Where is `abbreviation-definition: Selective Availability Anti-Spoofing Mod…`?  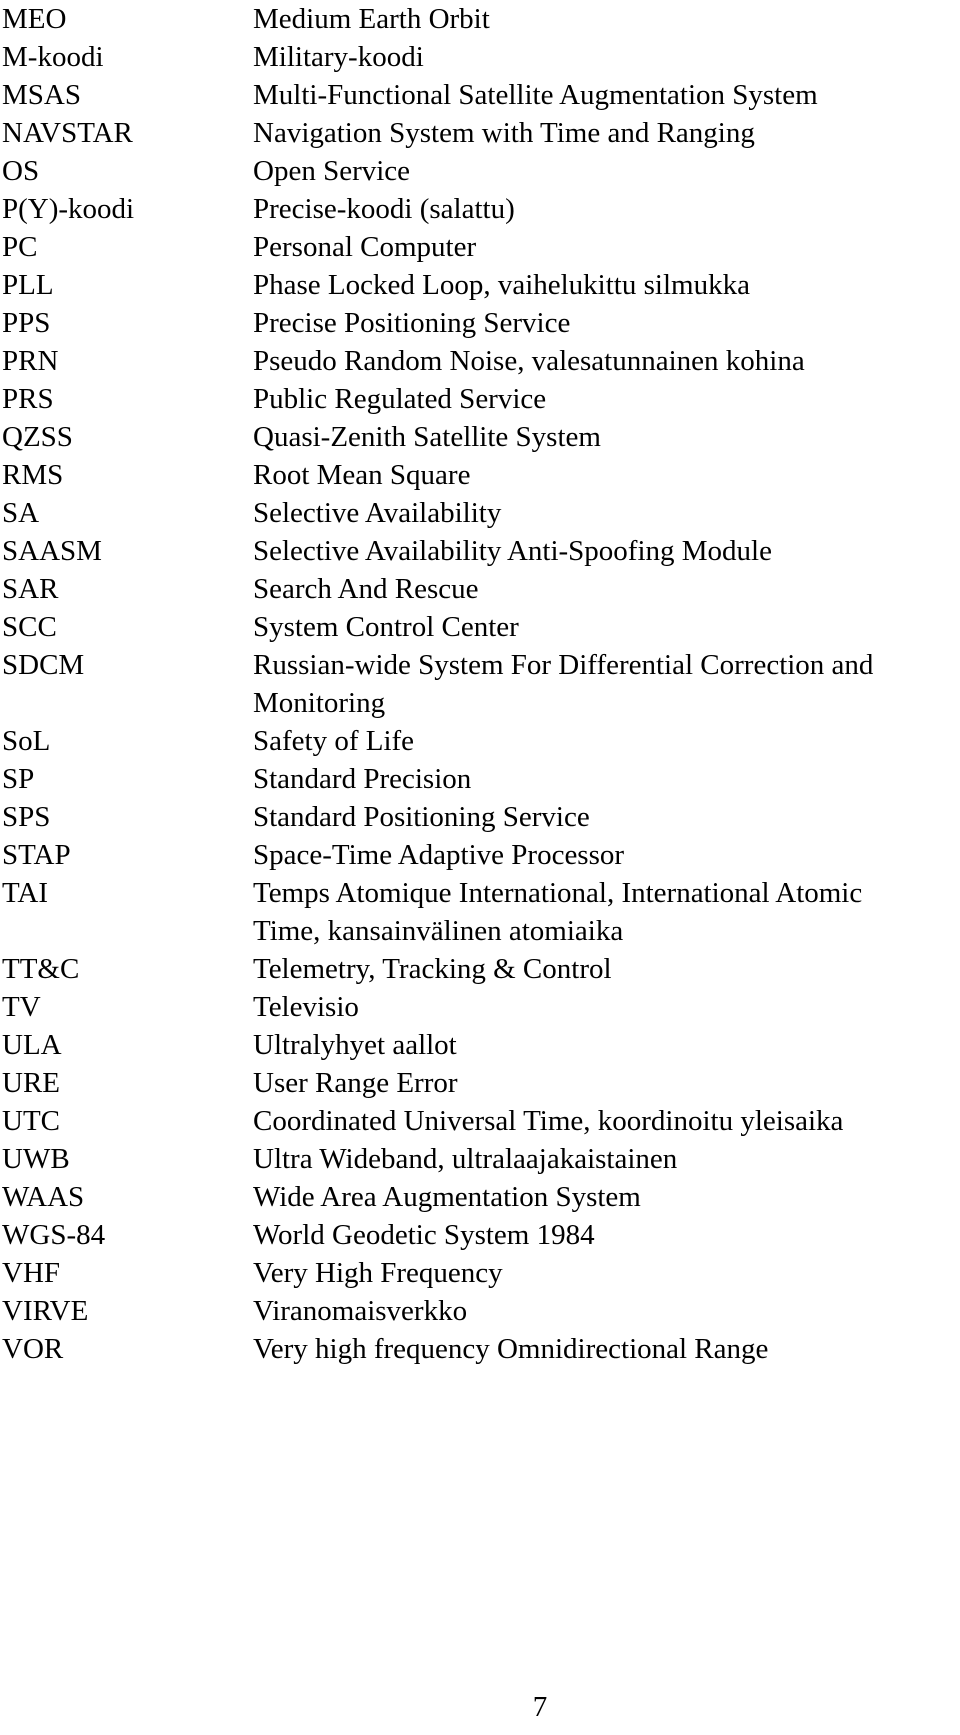 abbreviation-definition: Selective Availability Anti-Spoofing Mod… is located at coordinates (606, 551).